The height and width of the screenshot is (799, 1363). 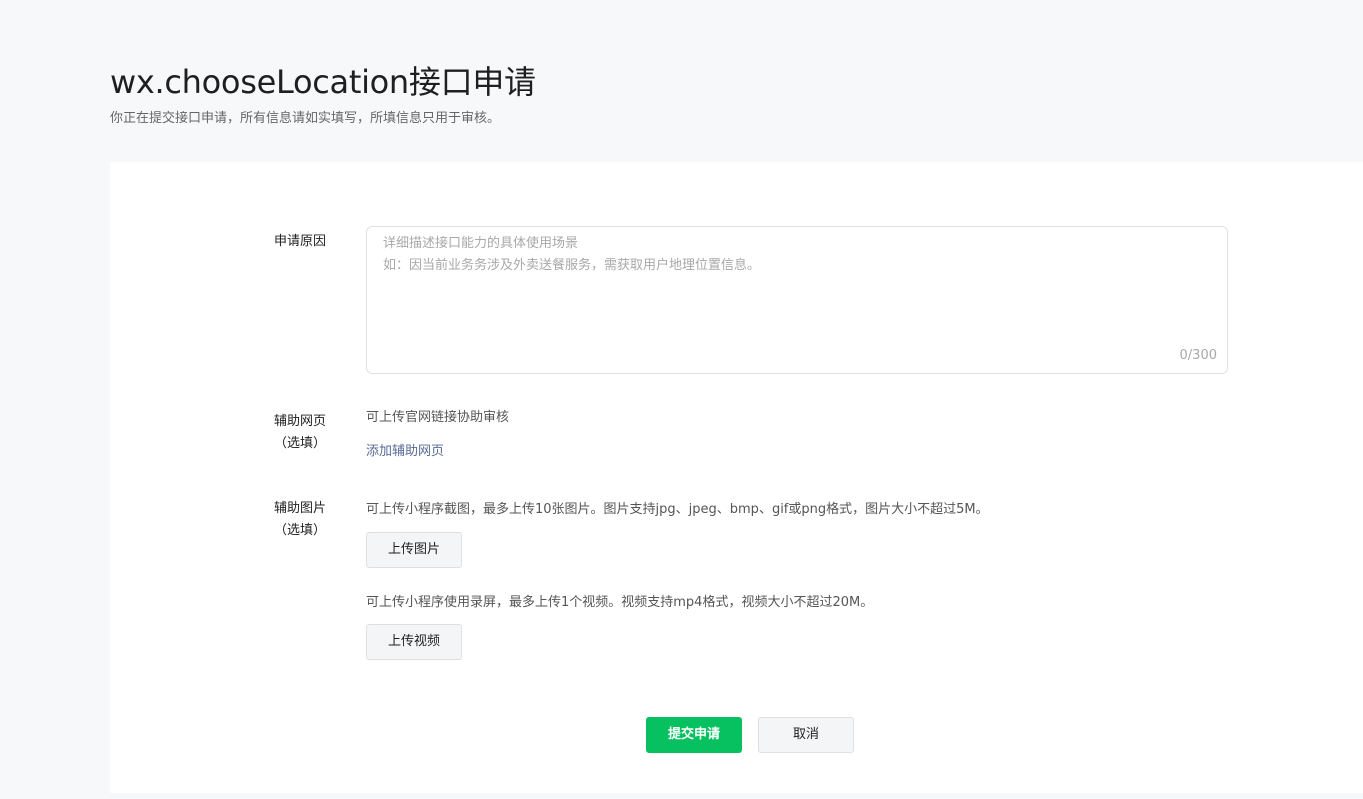 What do you see at coordinates (694, 735) in the screenshot?
I see `submit-application-button: 提交申请` at bounding box center [694, 735].